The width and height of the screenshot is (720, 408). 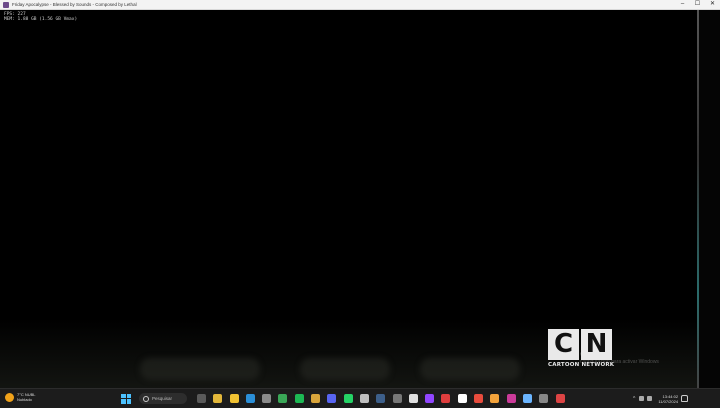 I want to click on app-icon, so click(x=6, y=4).